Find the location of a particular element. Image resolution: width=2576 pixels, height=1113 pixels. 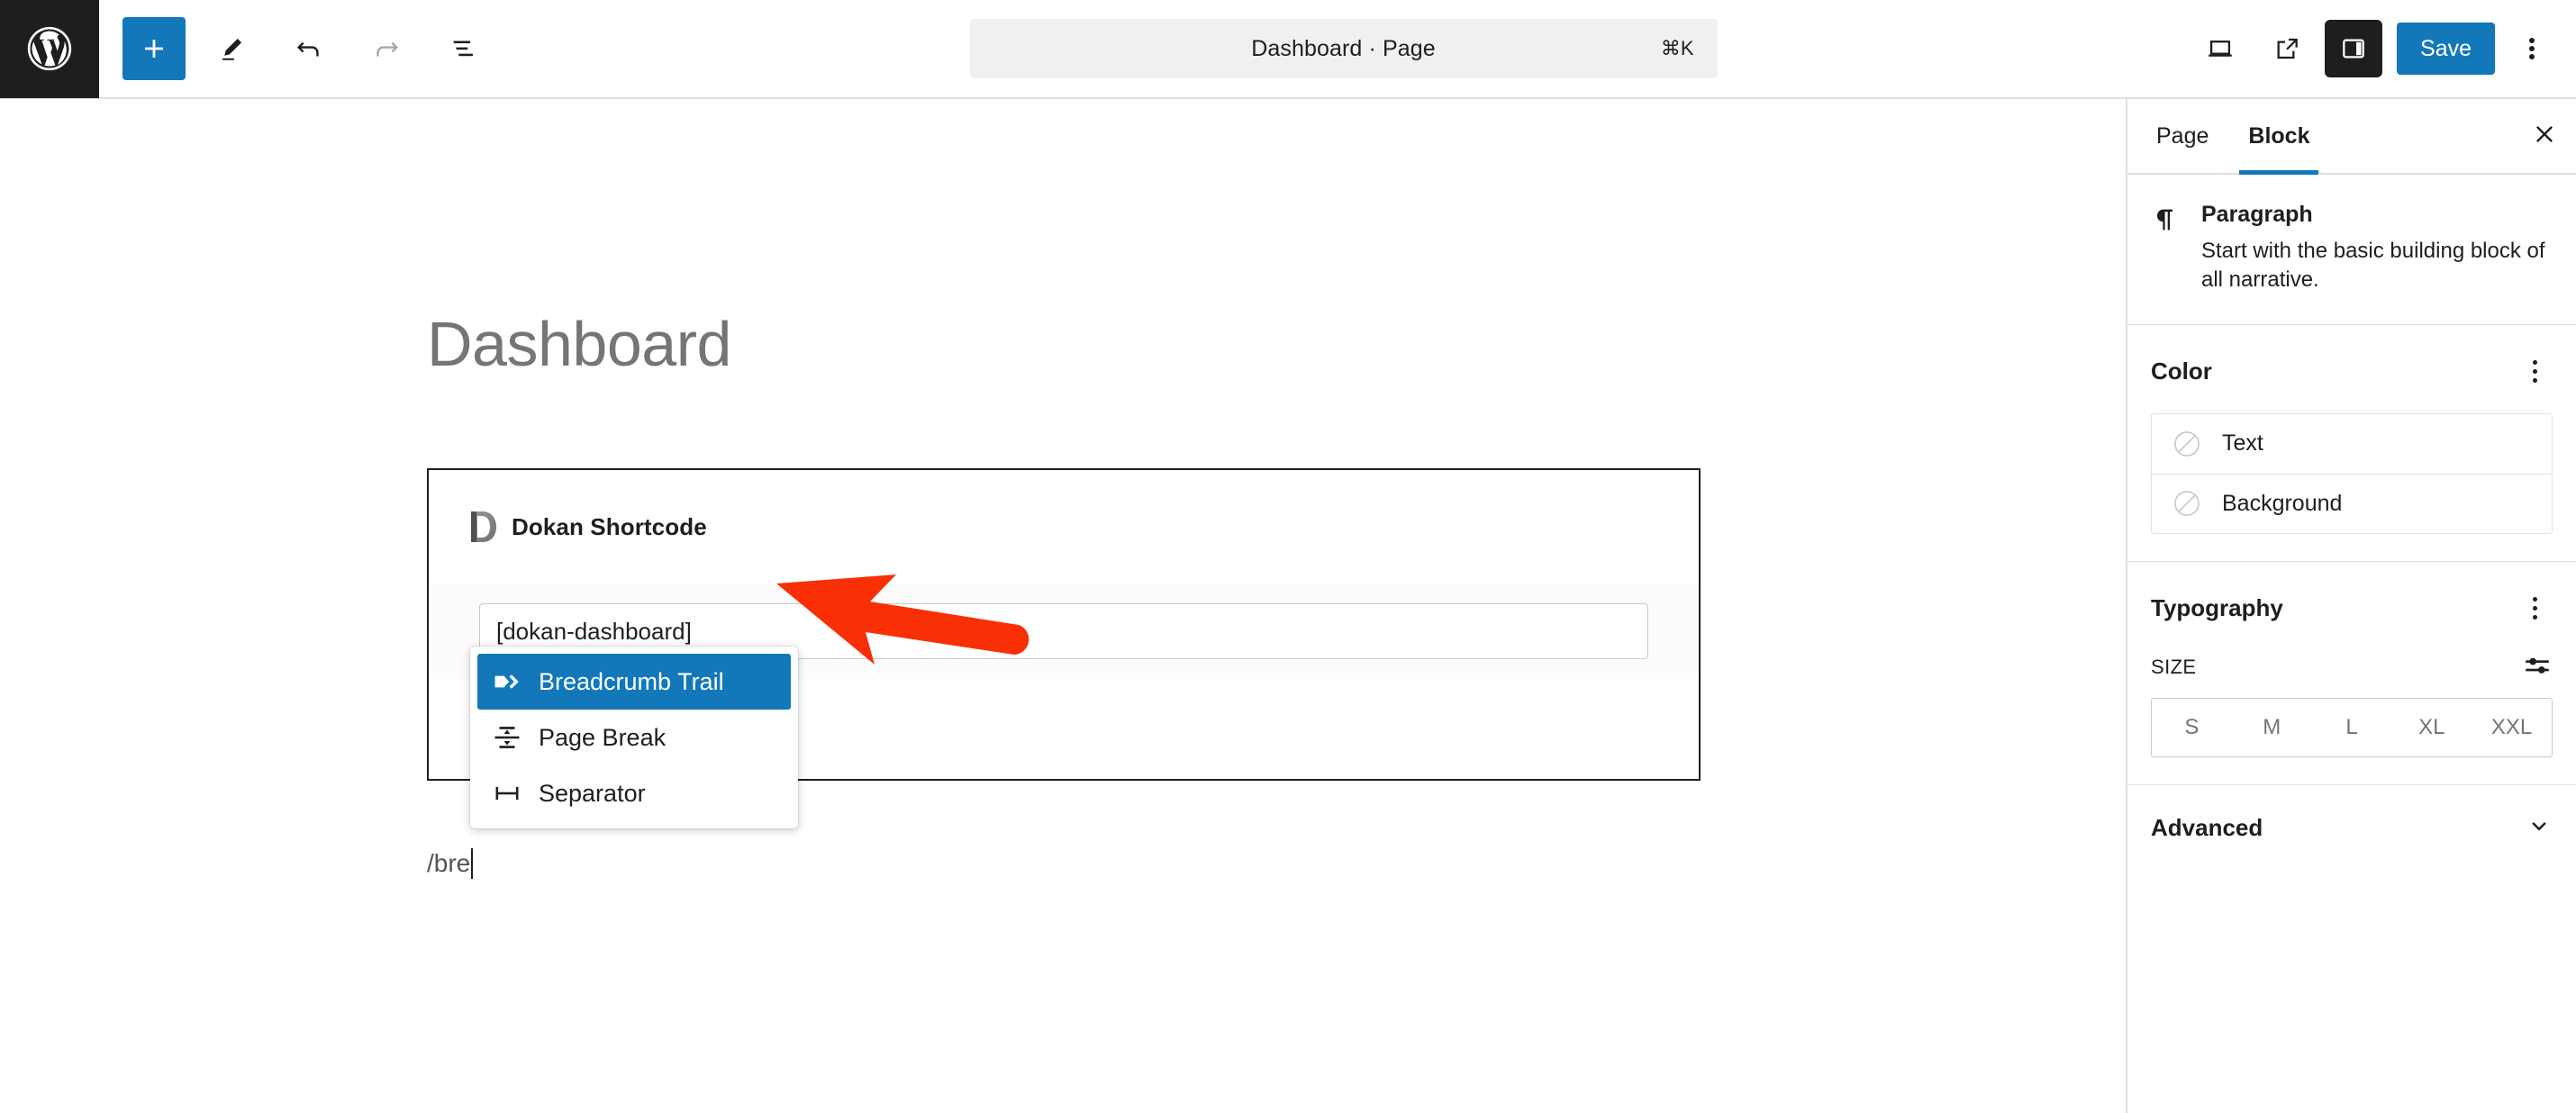

kebab-menu-icon is located at coordinates (2532, 48).